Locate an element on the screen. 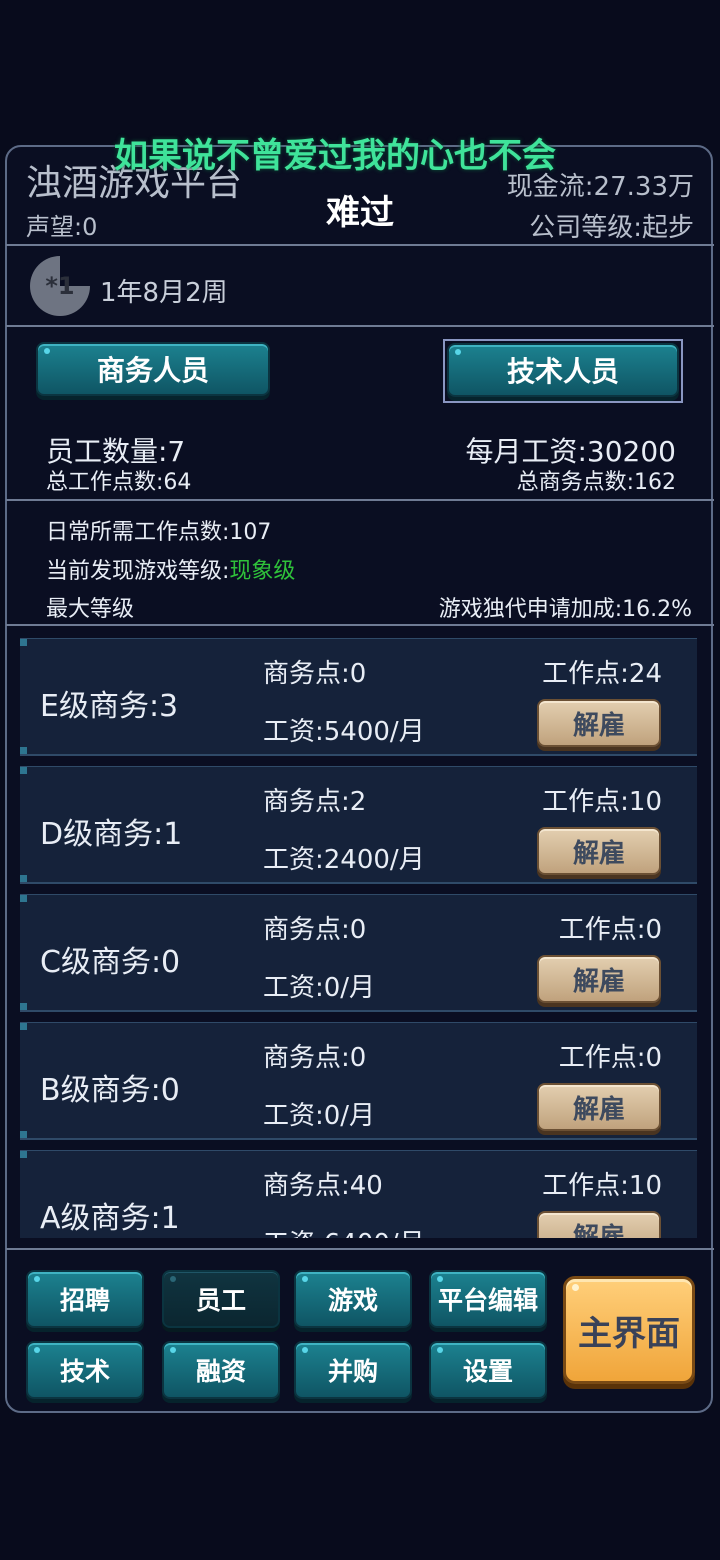 This screenshot has height=1560, width=720. nav-financing-label: 融资 is located at coordinates (220, 1371).